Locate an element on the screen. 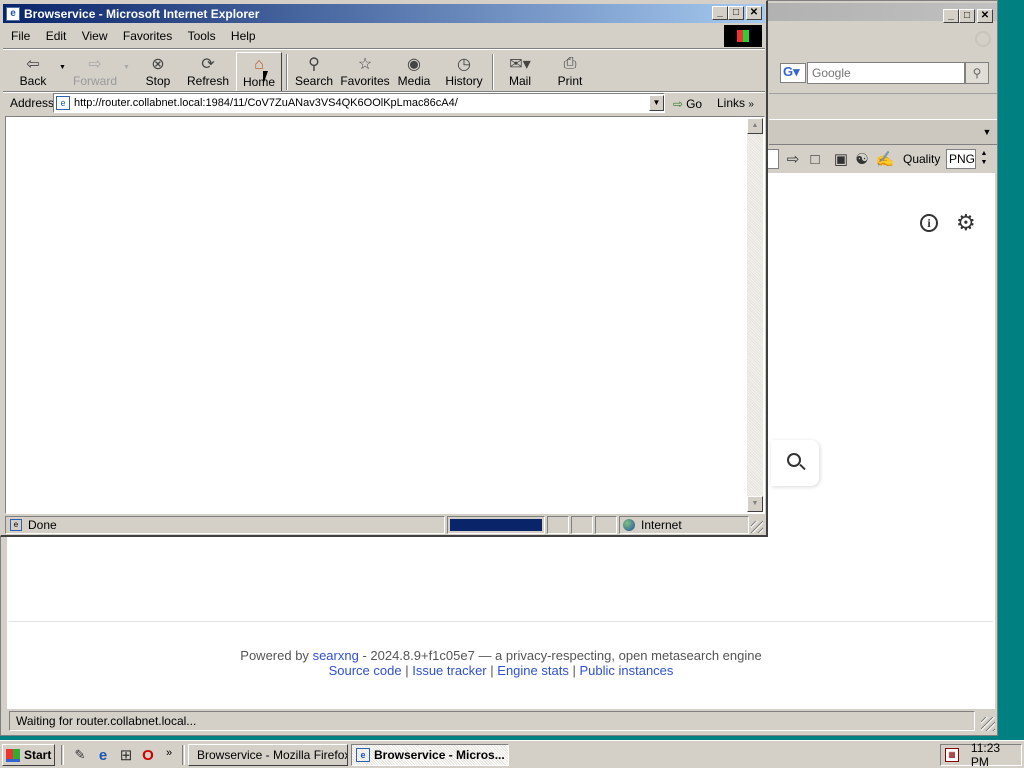 This screenshot has width=1024, height=768. scheduler-icon: ▦ is located at coordinates (952, 755).